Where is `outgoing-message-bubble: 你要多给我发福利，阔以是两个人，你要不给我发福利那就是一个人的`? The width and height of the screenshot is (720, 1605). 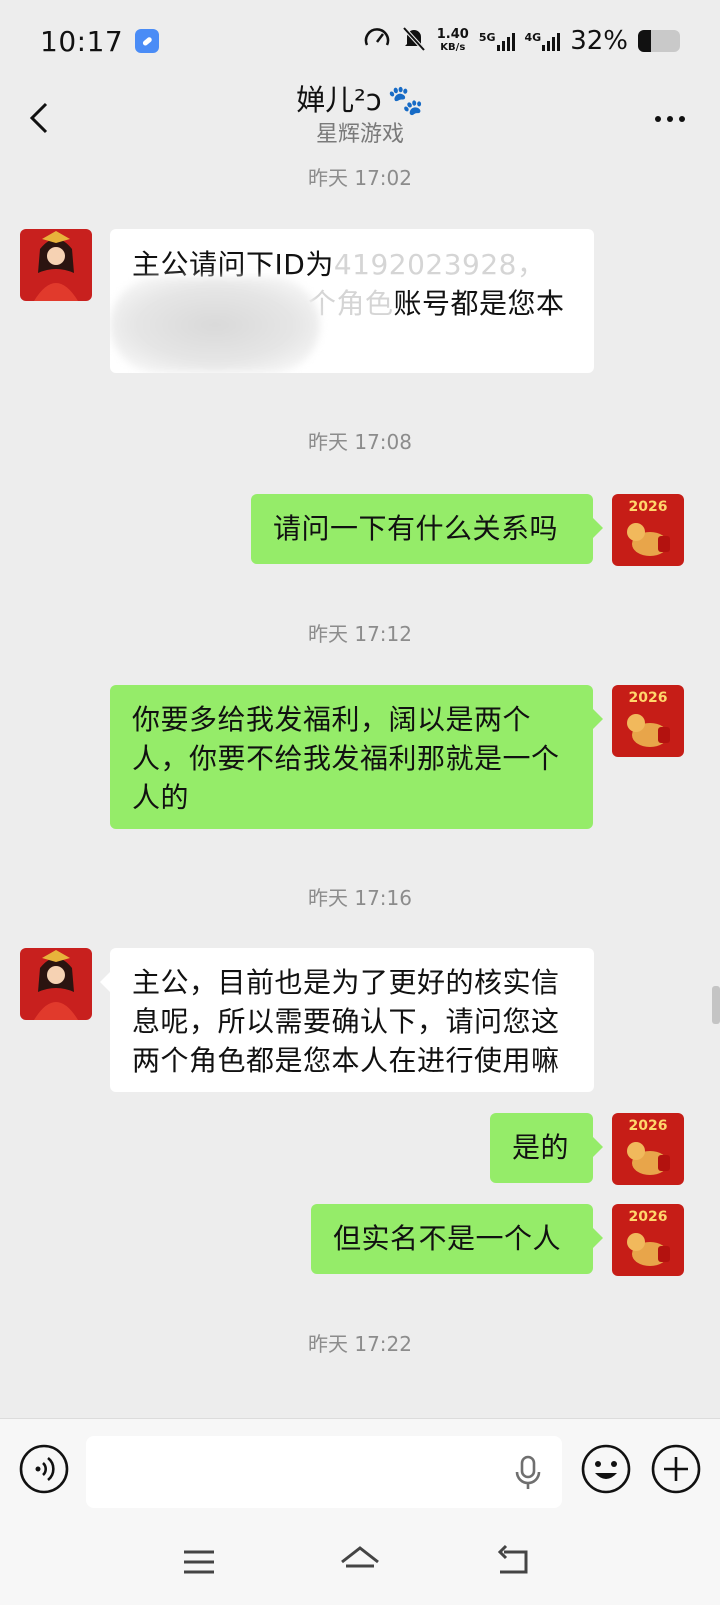
outgoing-message-bubble: 你要多给我发福利，阔以是两个人，你要不给我发福利那就是一个人的 is located at coordinates (356, 757).